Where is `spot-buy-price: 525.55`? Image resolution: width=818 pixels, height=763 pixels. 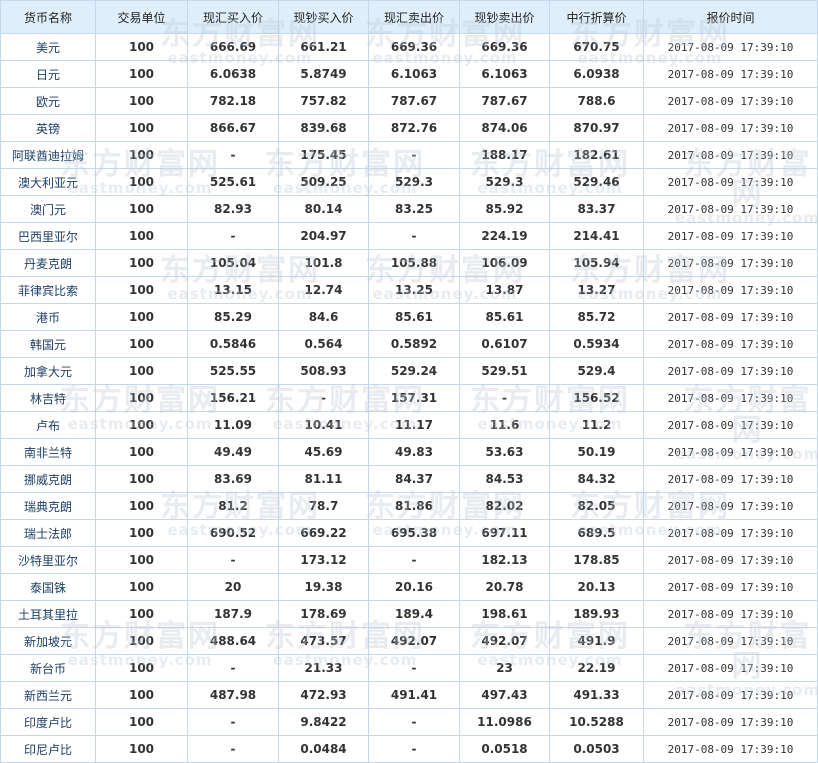
spot-buy-price: 525.55 is located at coordinates (233, 371).